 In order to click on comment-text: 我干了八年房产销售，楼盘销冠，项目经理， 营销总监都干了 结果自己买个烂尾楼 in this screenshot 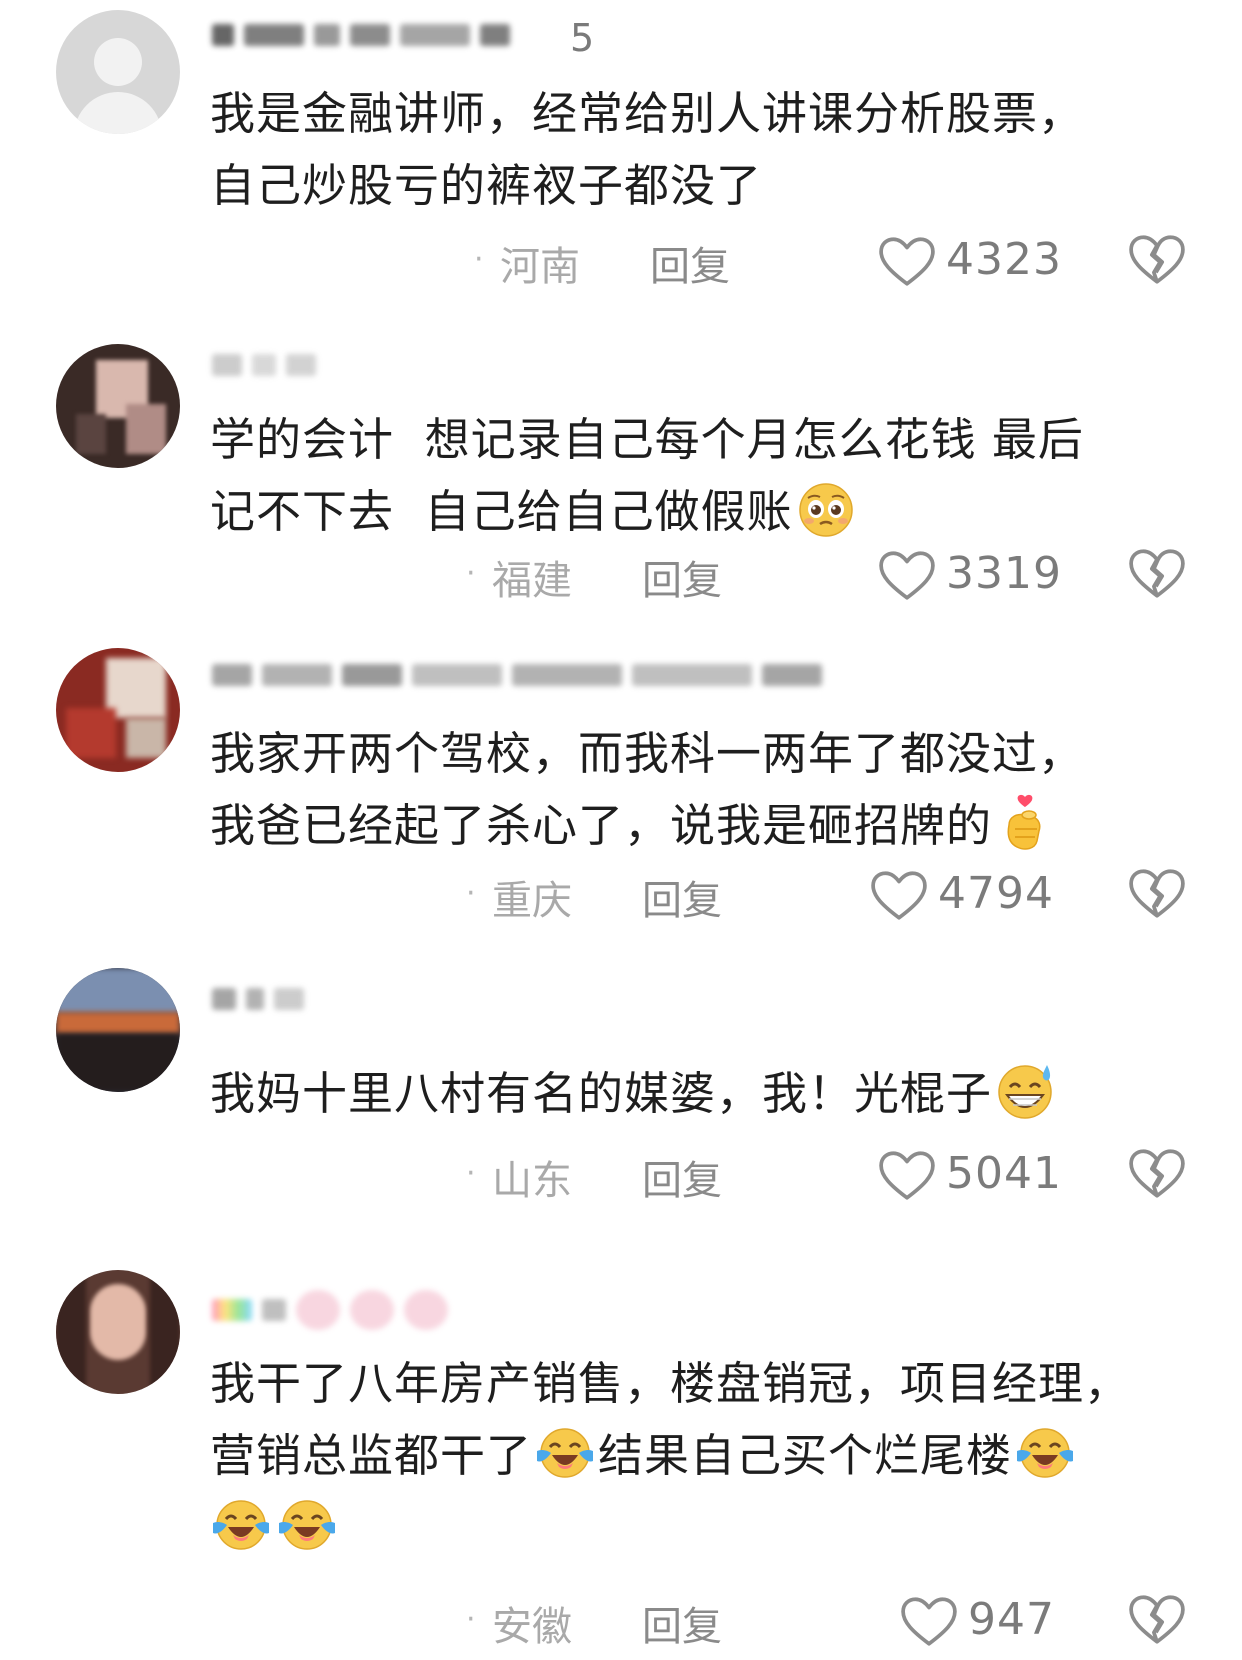, I will do `click(706, 1456)`.